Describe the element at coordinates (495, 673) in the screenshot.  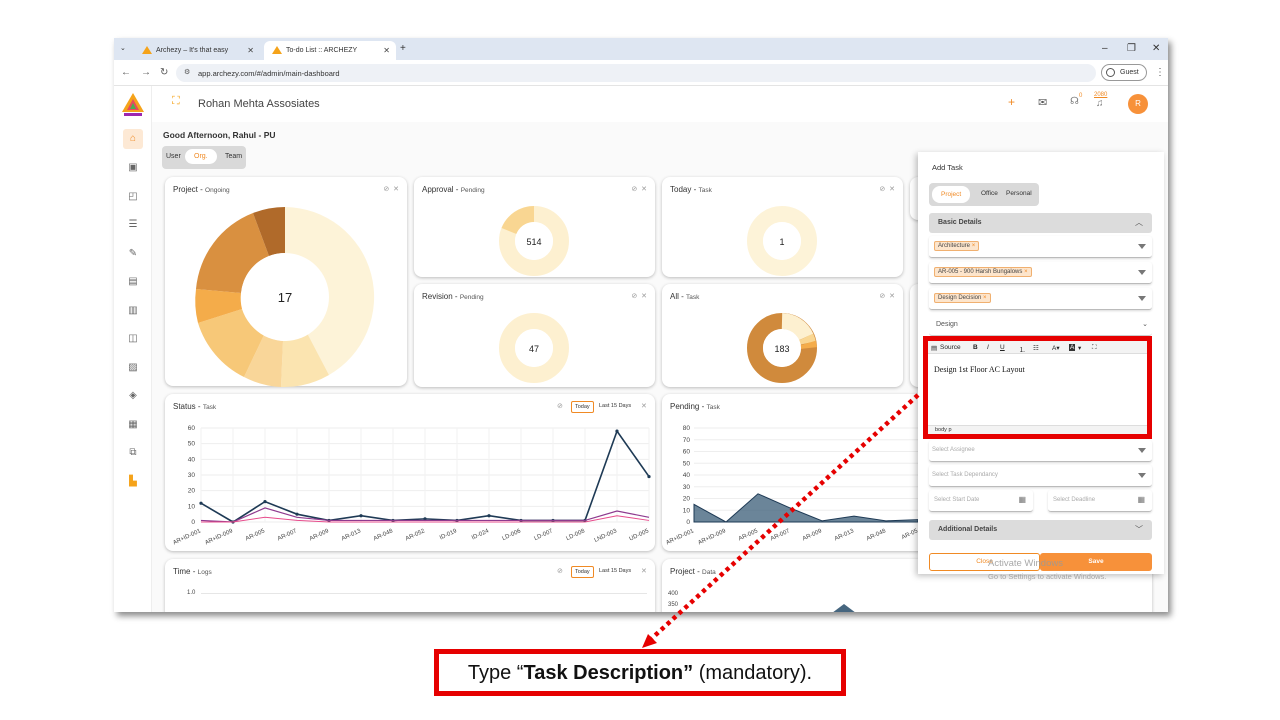
I see `callout-pre: Type “` at that location.